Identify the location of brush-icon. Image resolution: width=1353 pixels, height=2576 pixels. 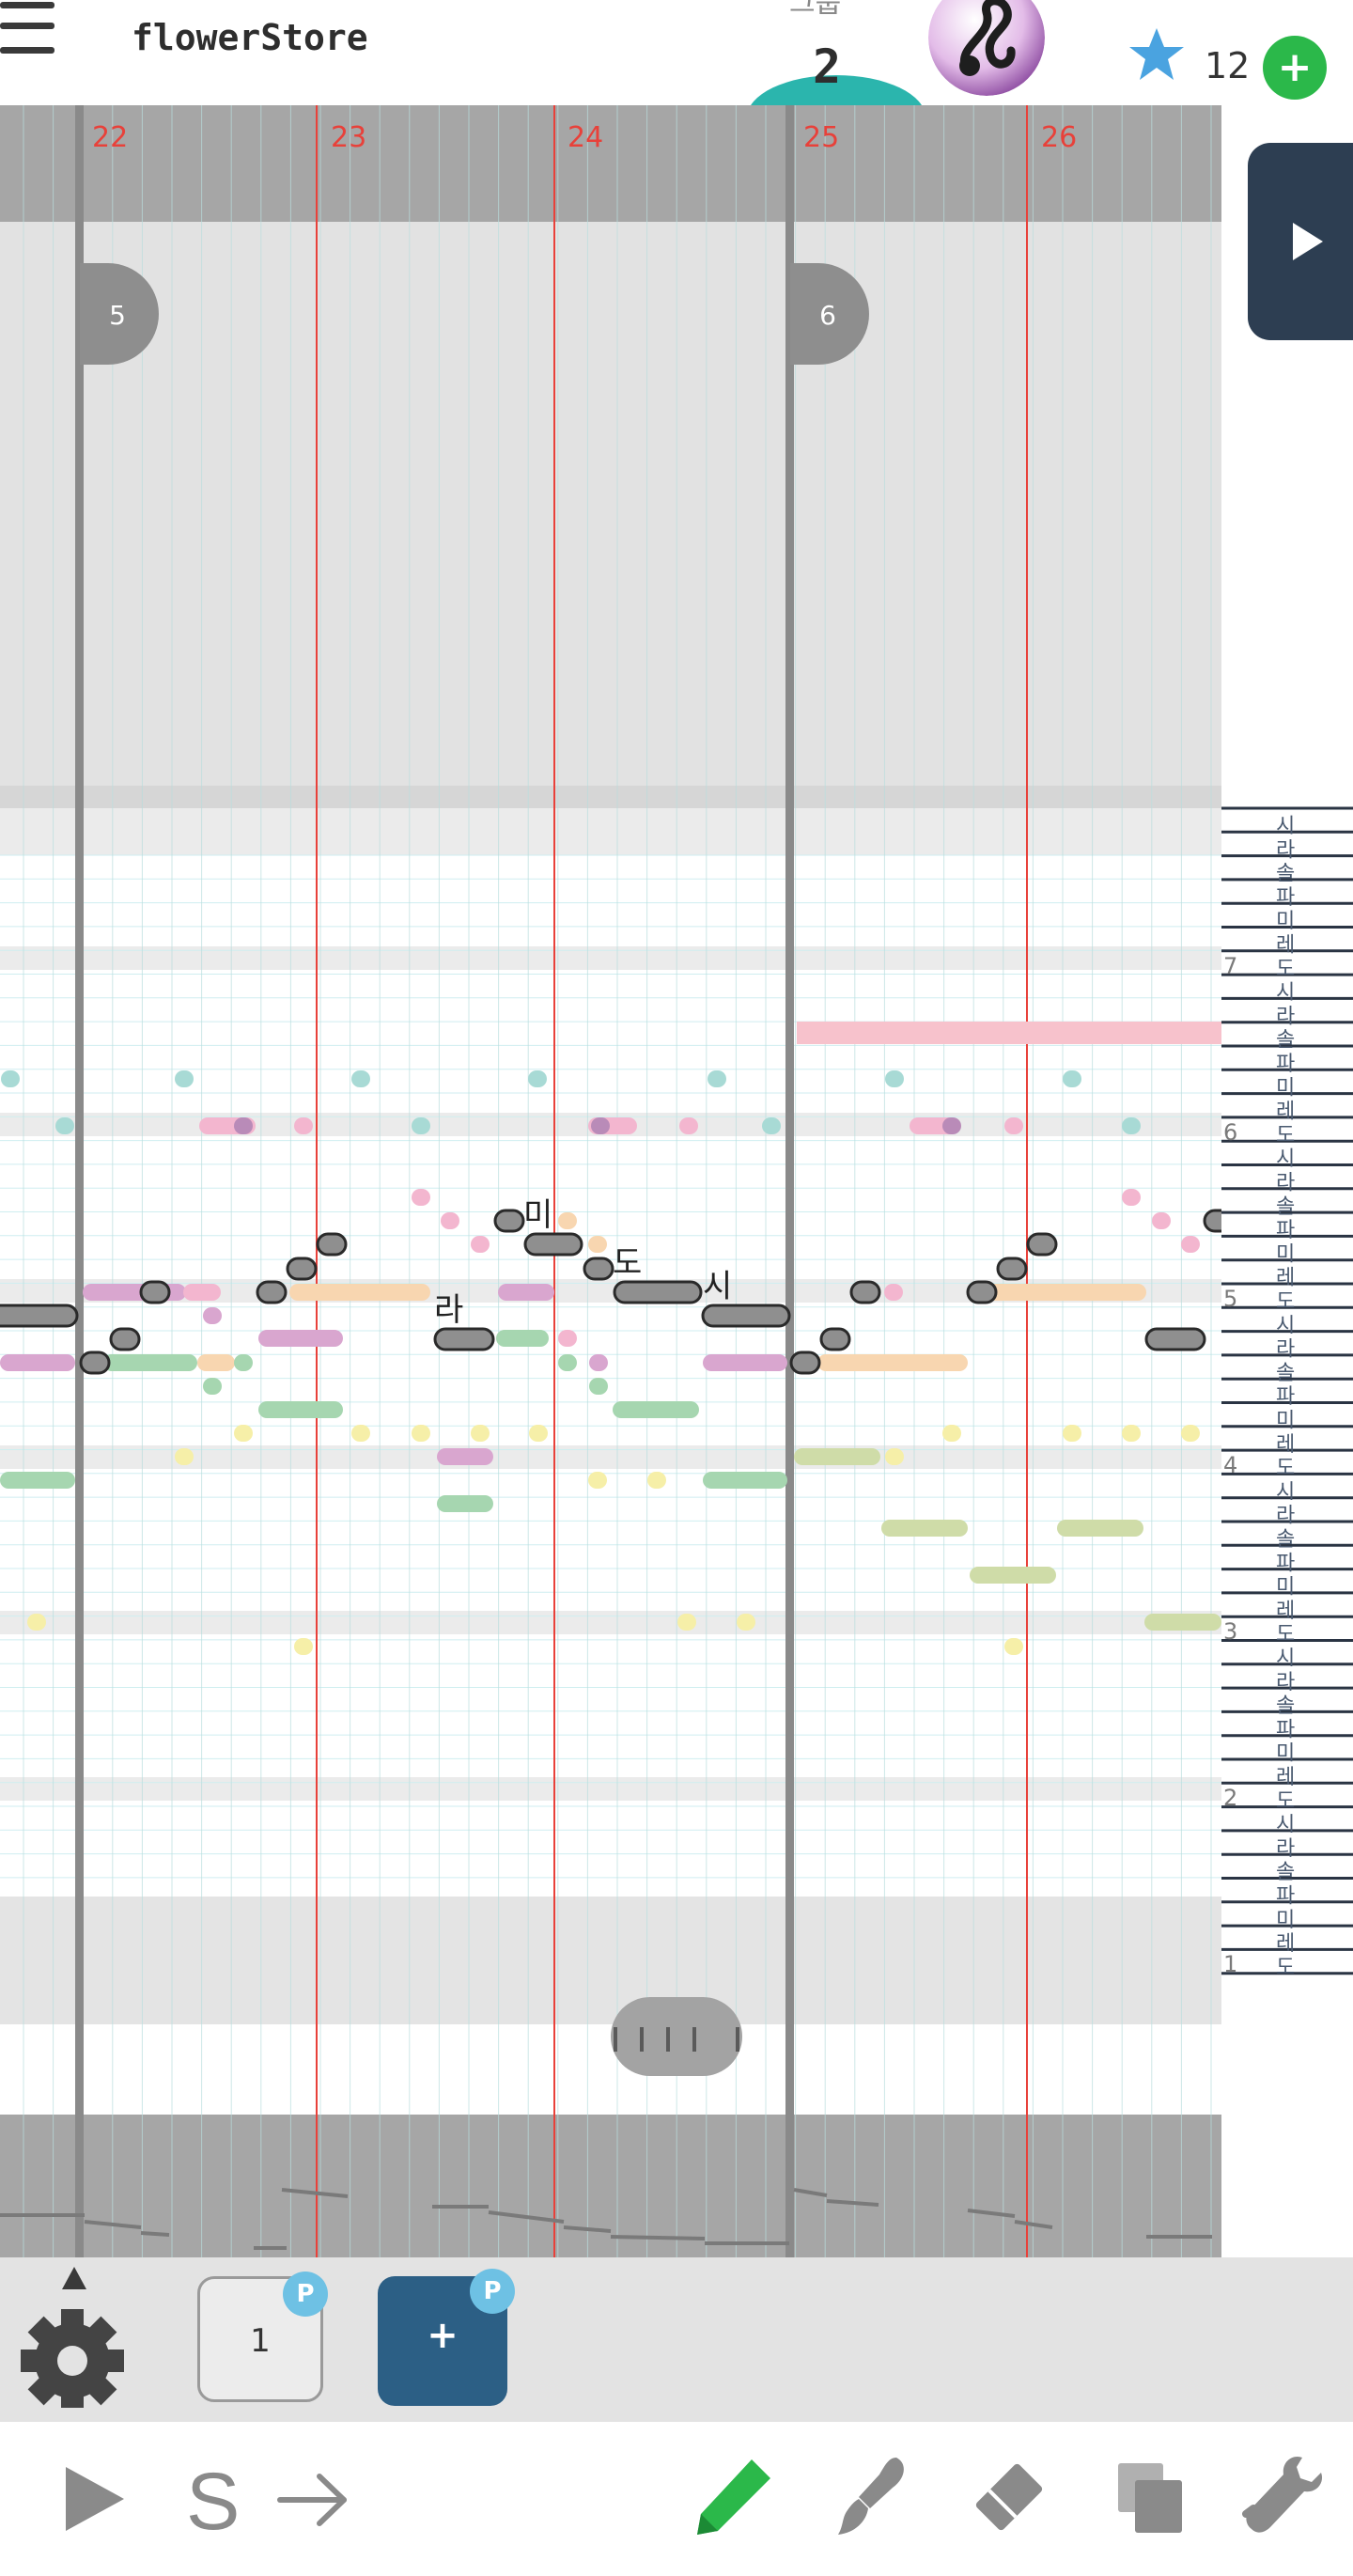
(871, 2496).